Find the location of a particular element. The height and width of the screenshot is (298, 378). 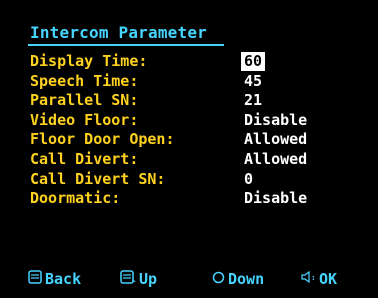

param-row-call-divert-sn: Call Divert SN: 0 is located at coordinates (199, 180).